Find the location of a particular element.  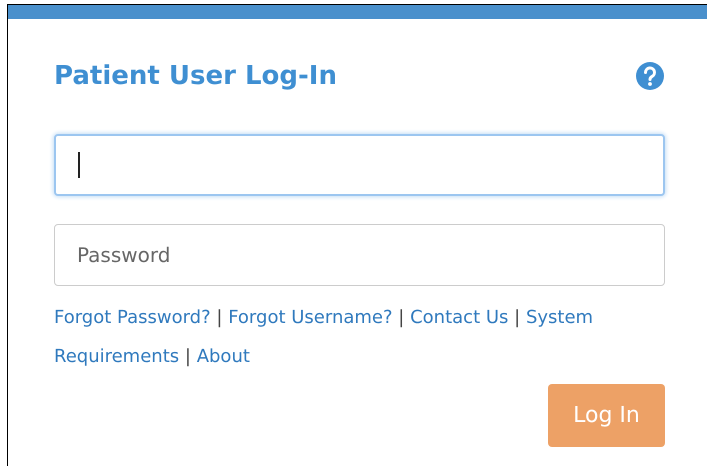

input-field is located at coordinates (359, 165).